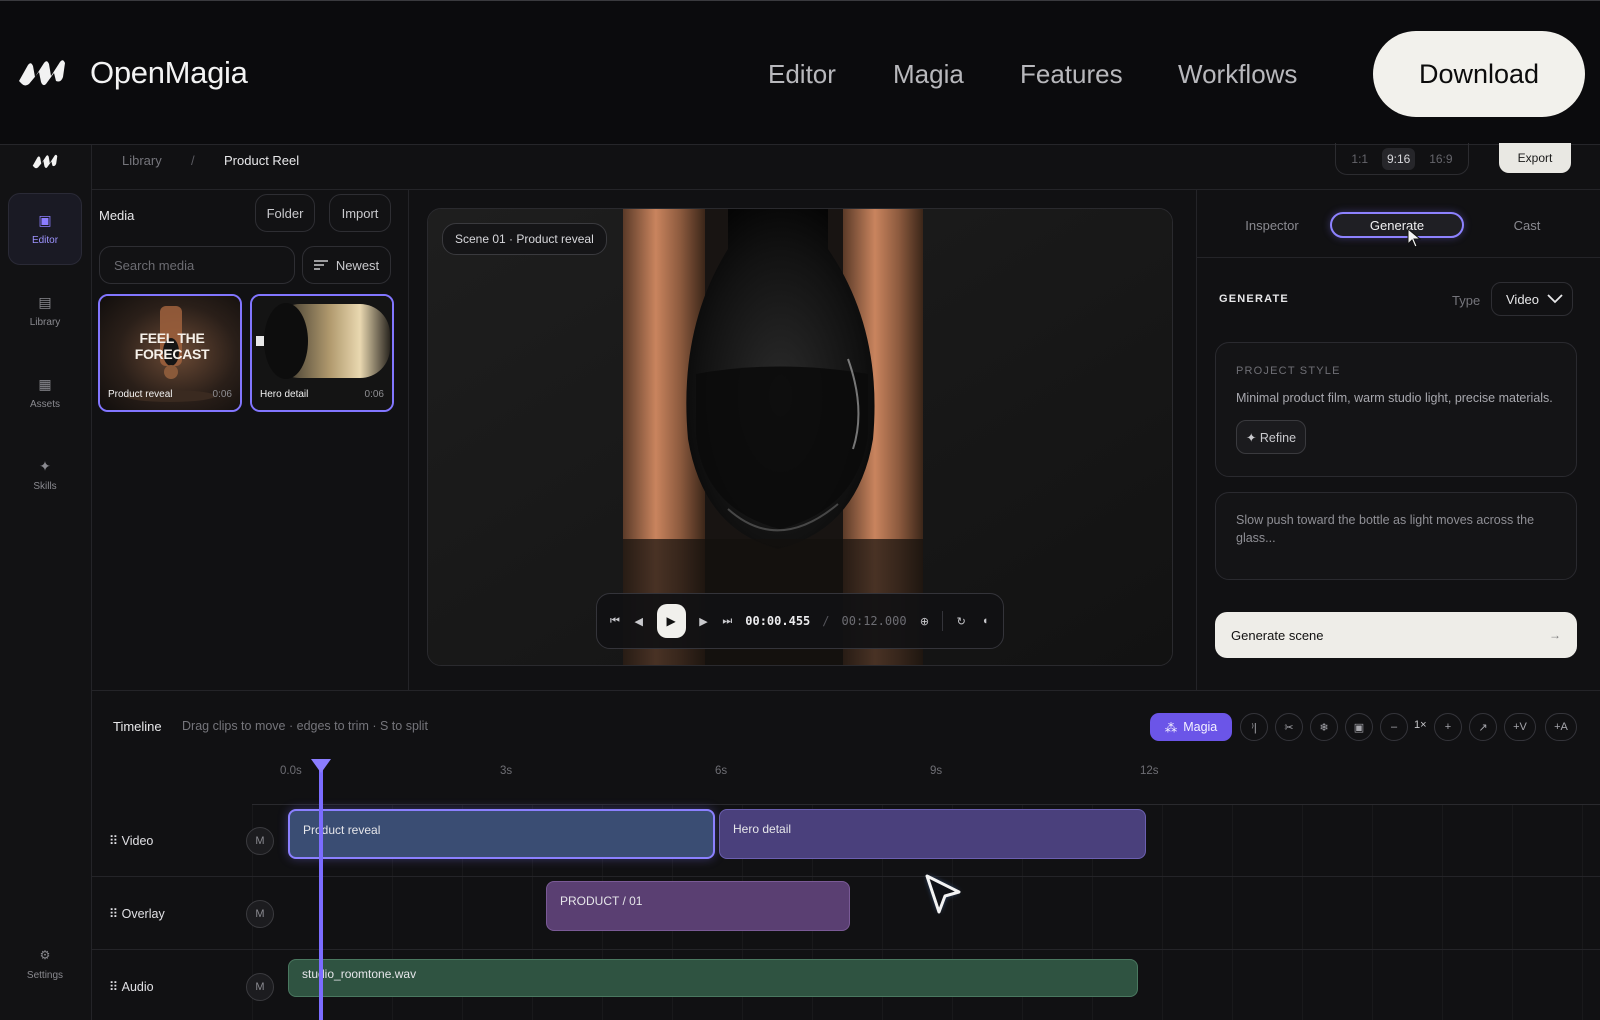 The width and height of the screenshot is (1600, 1020). I want to click on type-select: Video, so click(1532, 299).